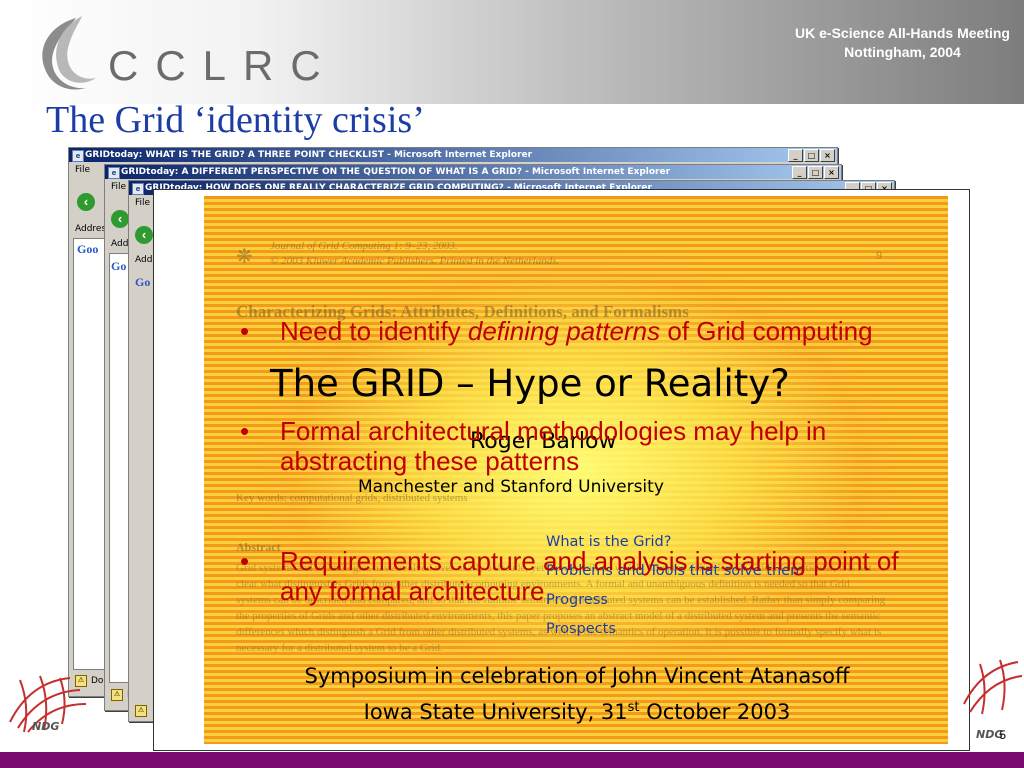 The height and width of the screenshot is (768, 1024). Describe the element at coordinates (45, 704) in the screenshot. I see `ndg-logo-left: NDG` at that location.